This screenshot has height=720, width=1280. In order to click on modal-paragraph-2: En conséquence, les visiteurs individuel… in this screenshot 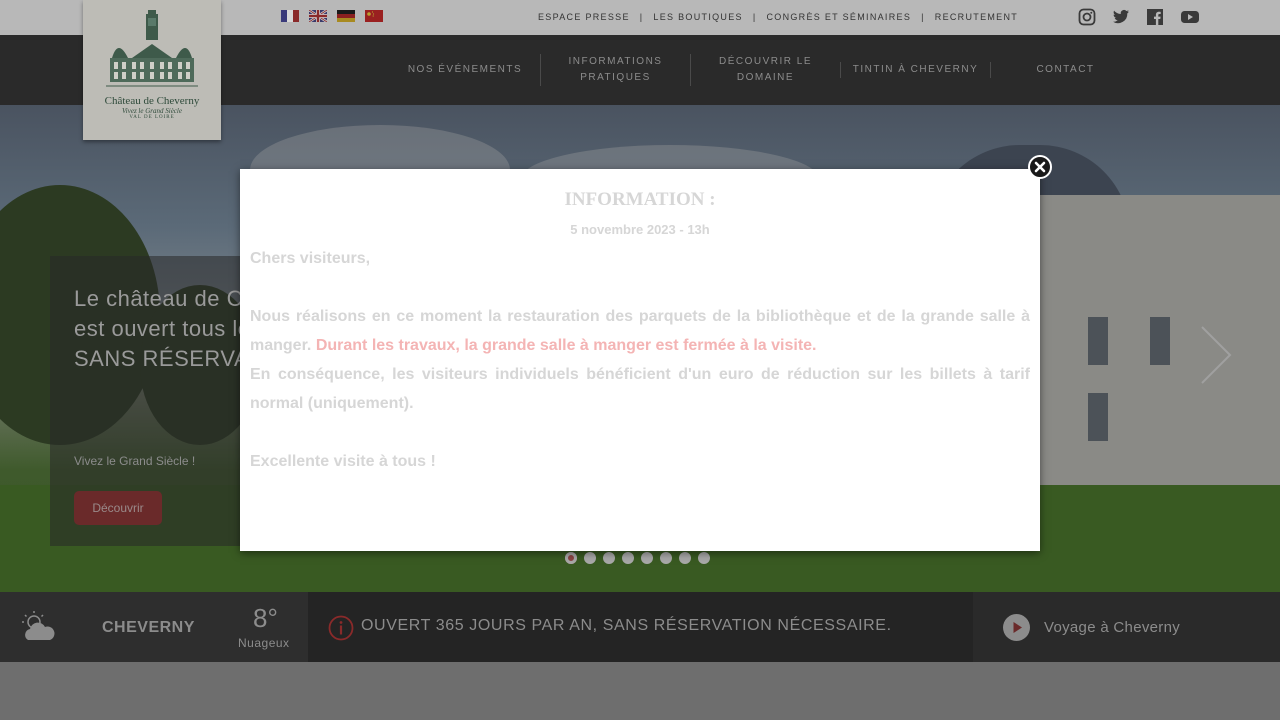, I will do `click(640, 389)`.